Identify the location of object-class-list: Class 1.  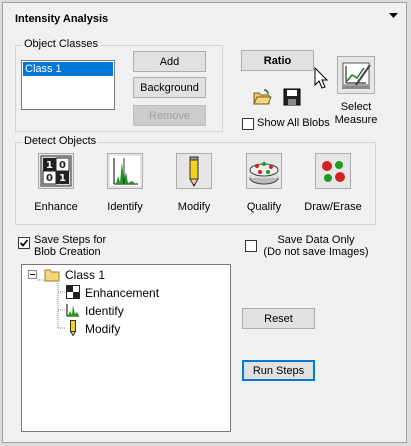
(68, 85).